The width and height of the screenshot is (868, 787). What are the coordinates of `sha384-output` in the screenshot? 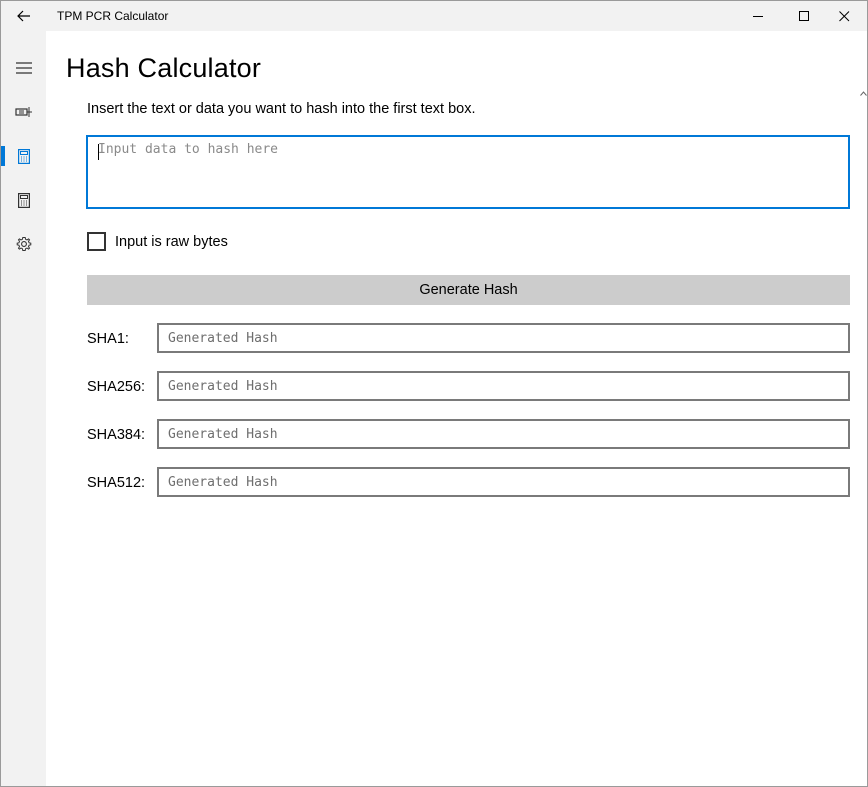 It's located at (503, 434).